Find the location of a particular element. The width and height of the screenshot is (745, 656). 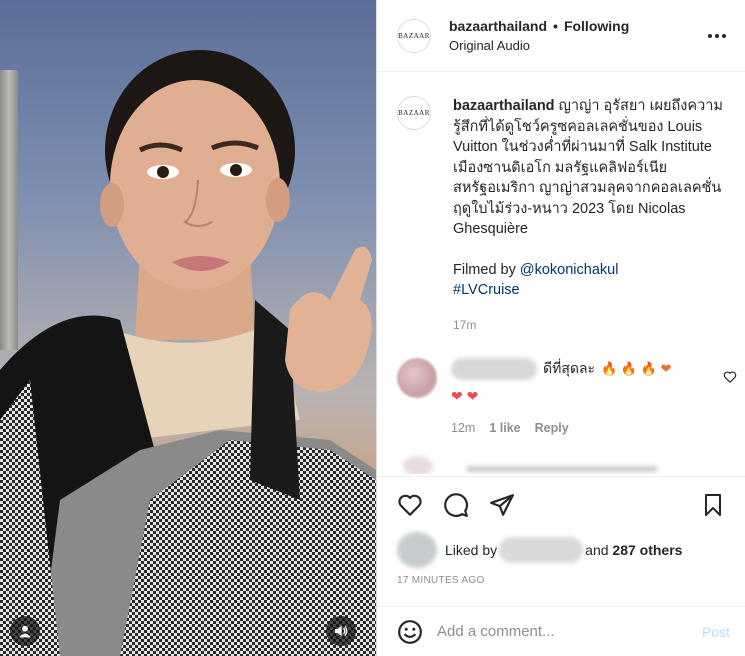

original-audio-link: Original Audio is located at coordinates (577, 45).